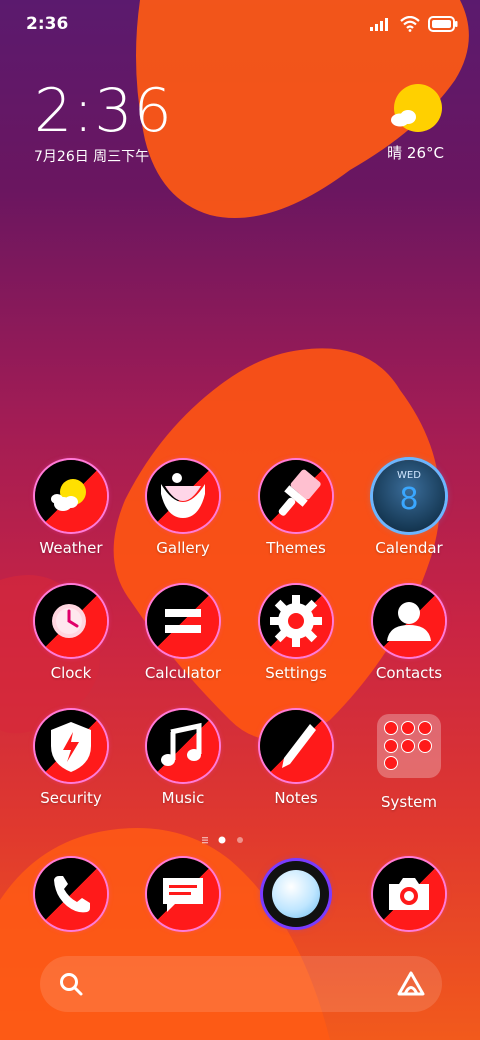 The height and width of the screenshot is (1040, 480). What do you see at coordinates (92, 157) in the screenshot?
I see `widget-date: 7月26日 周三下午` at bounding box center [92, 157].